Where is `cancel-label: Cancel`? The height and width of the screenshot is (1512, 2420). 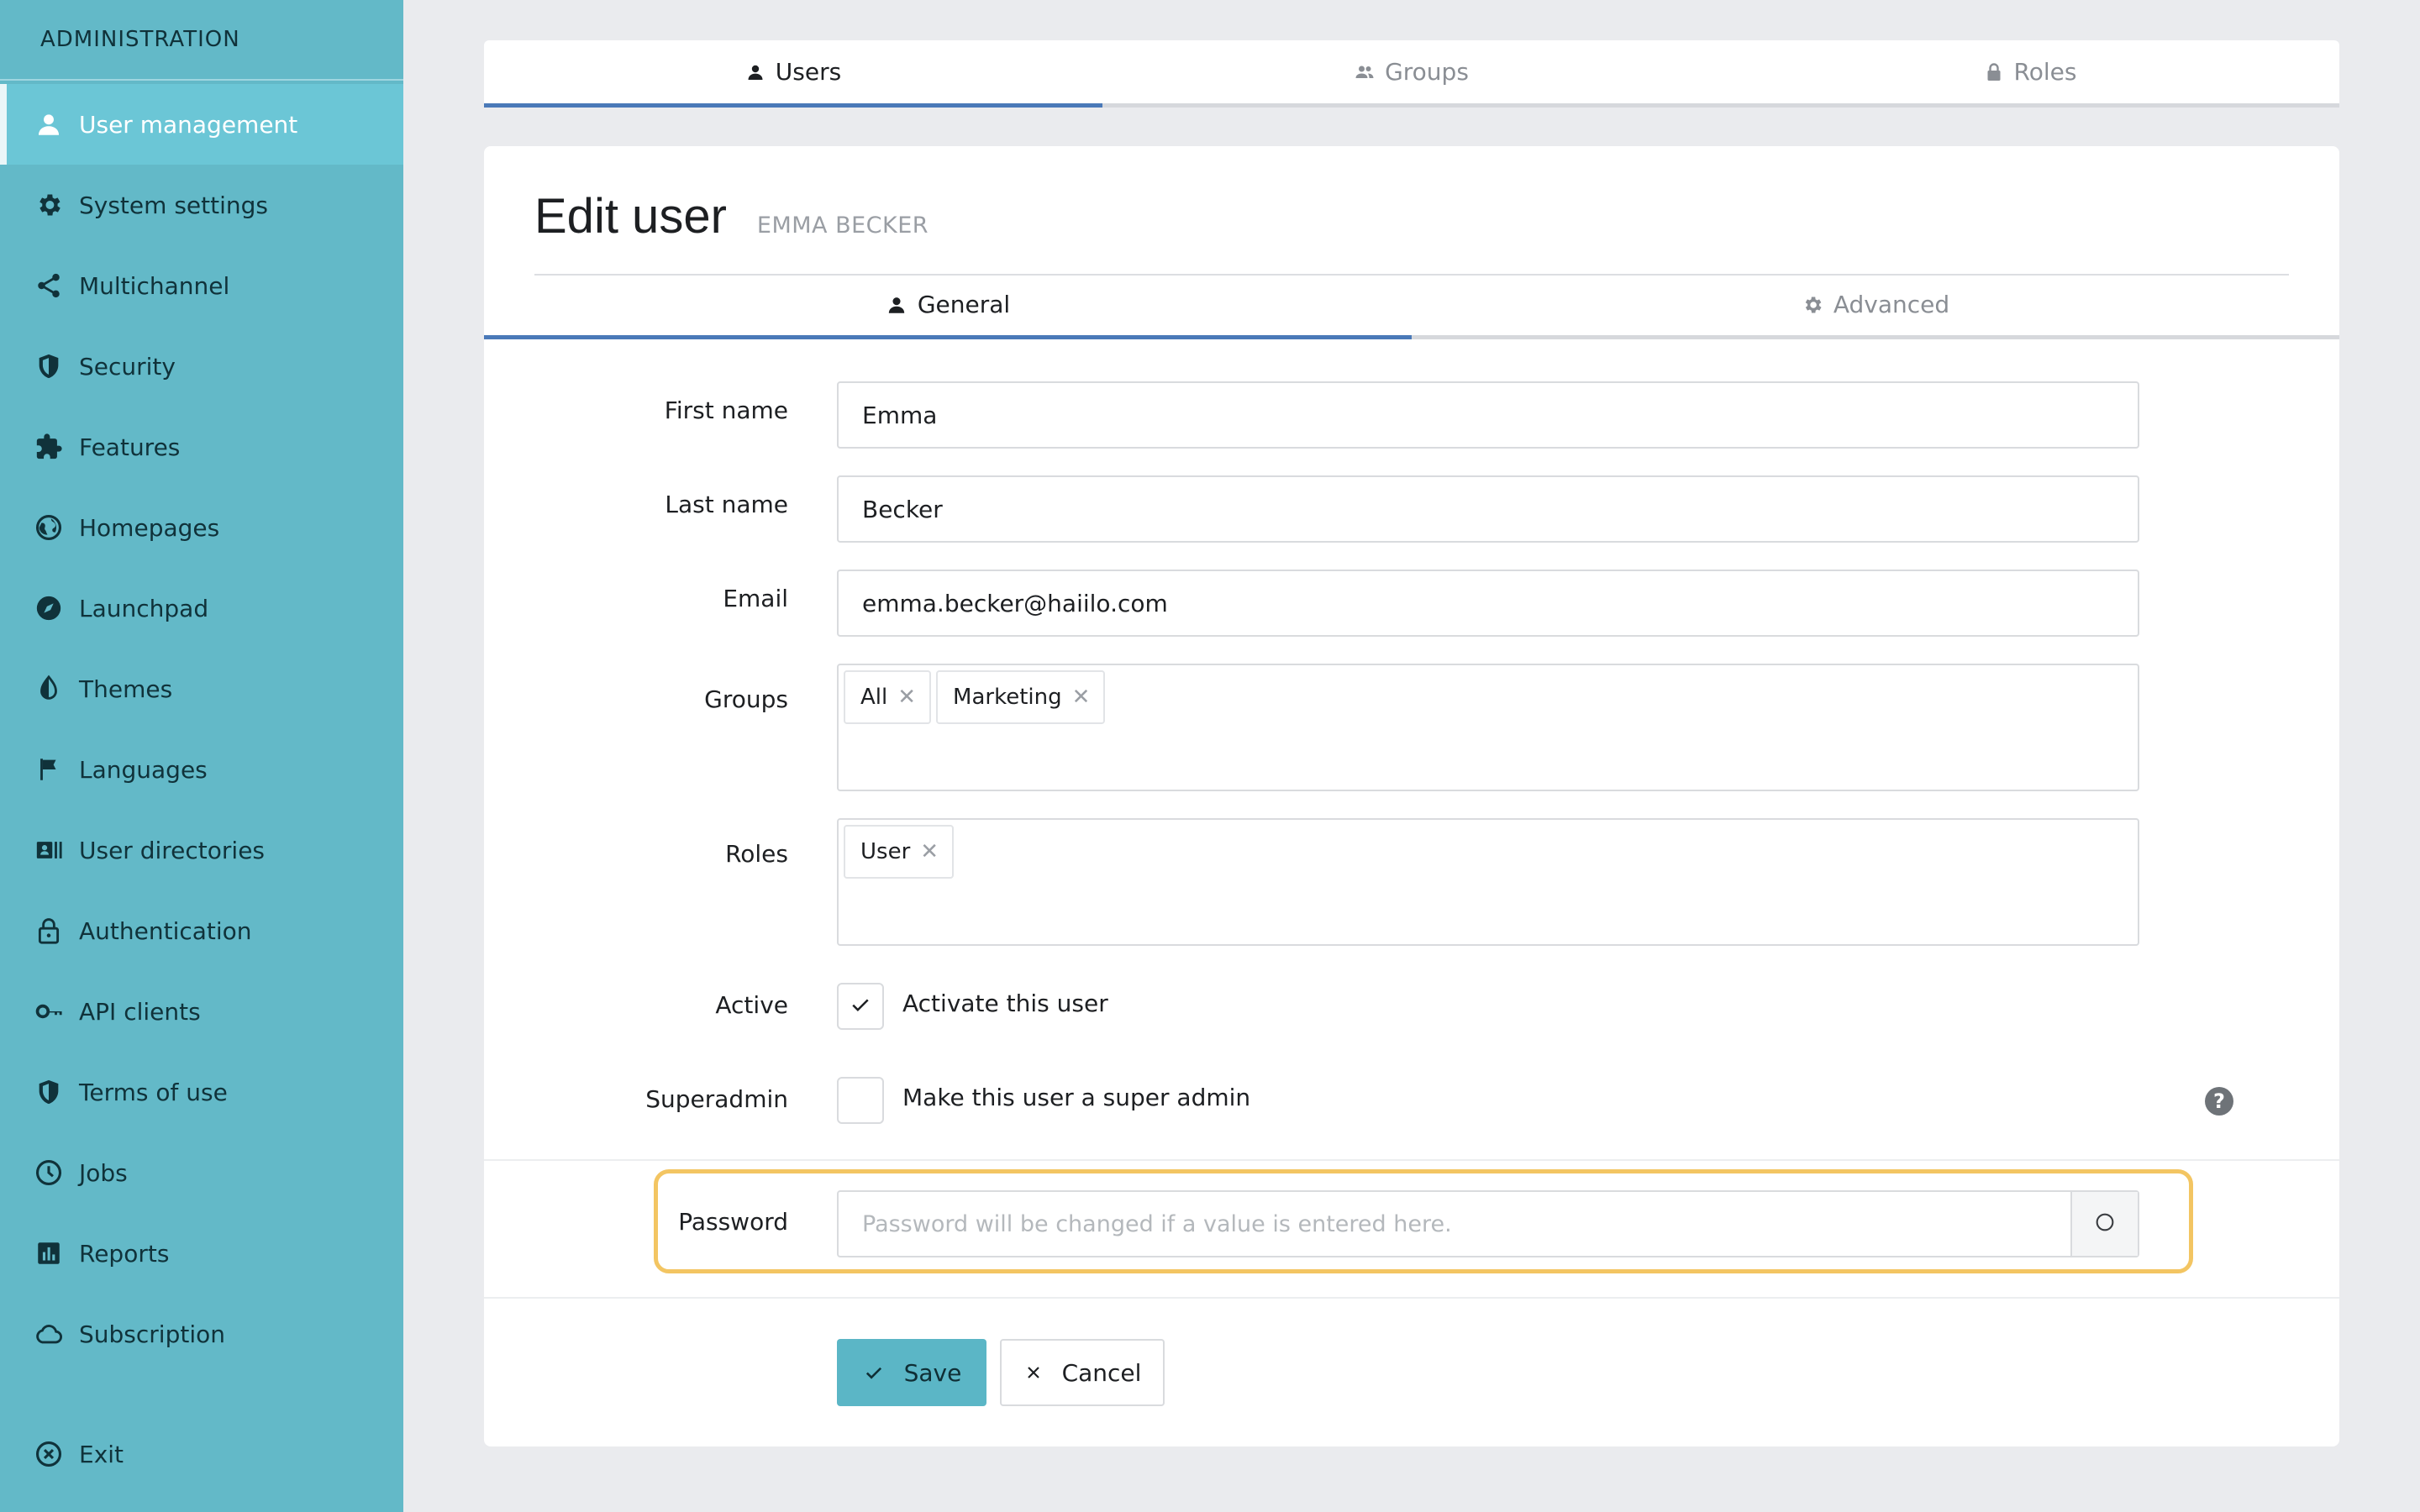 cancel-label: Cancel is located at coordinates (1102, 1372).